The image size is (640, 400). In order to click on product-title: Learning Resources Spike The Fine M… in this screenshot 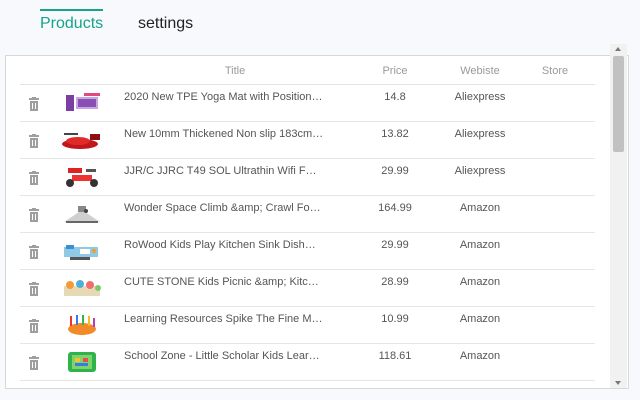, I will do `click(223, 319)`.